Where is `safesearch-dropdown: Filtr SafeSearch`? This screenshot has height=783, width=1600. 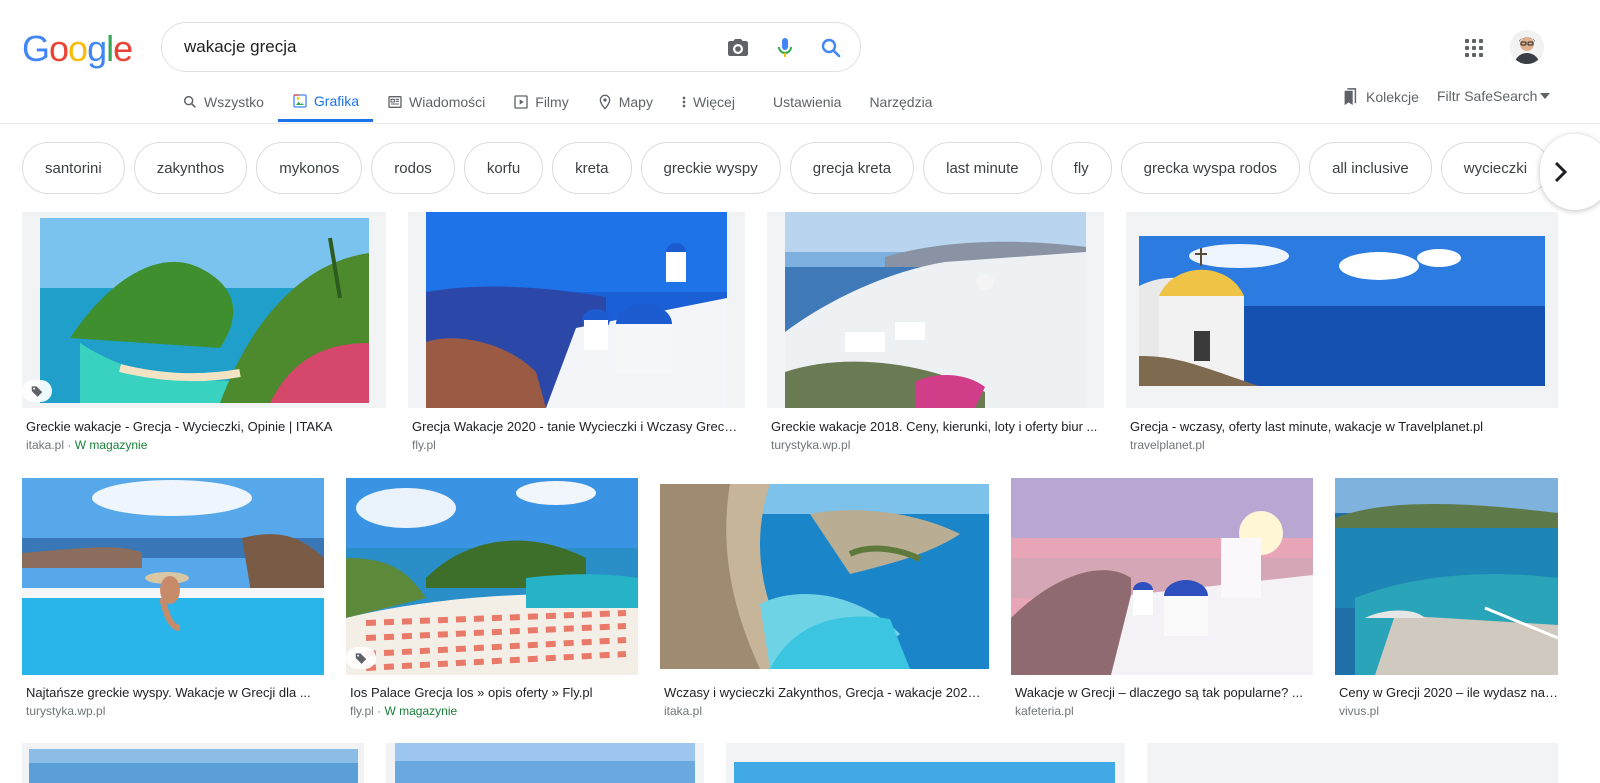 safesearch-dropdown: Filtr SafeSearch is located at coordinates (1494, 96).